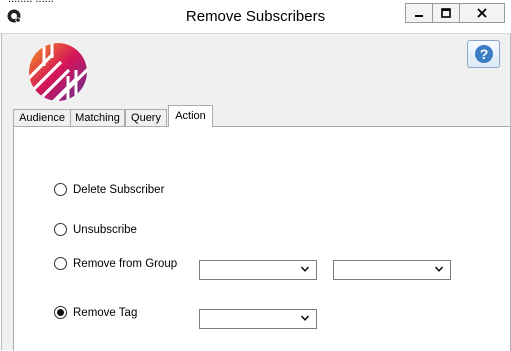  Describe the element at coordinates (419, 13) in the screenshot. I see `minimize-button` at that location.